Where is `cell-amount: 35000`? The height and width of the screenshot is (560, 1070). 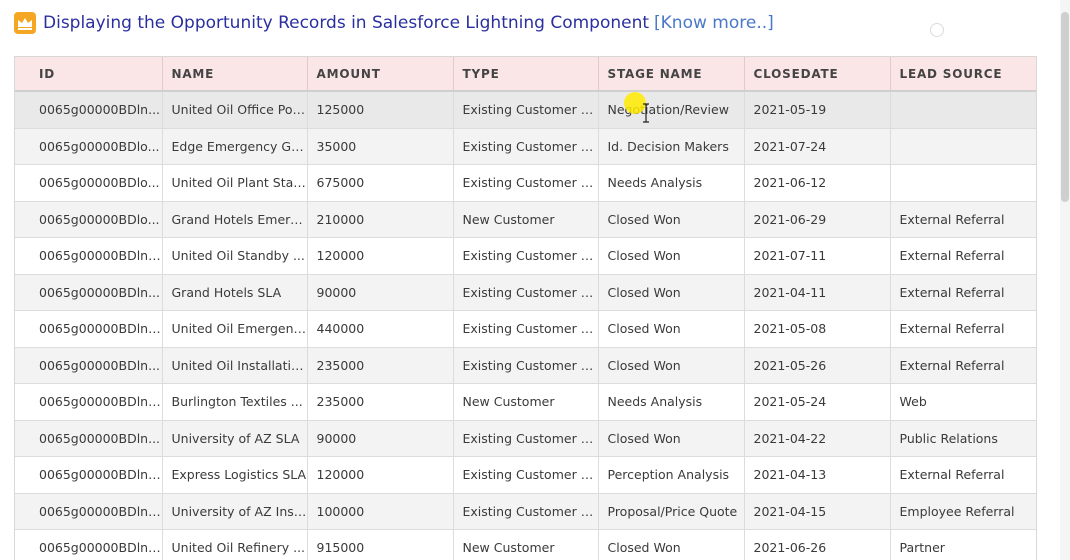 cell-amount: 35000 is located at coordinates (380, 146).